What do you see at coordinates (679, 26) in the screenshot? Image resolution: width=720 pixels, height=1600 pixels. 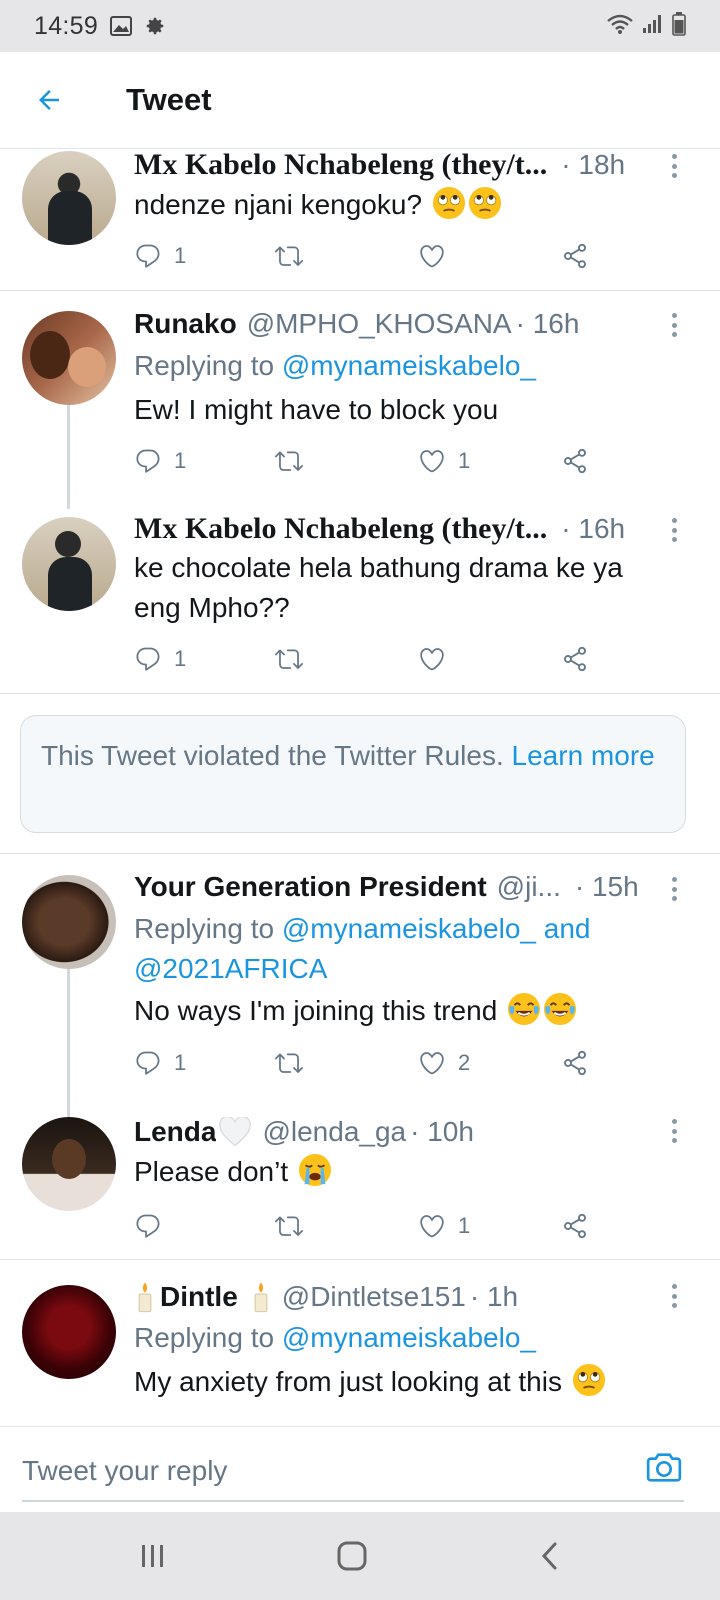 I see `battery-icon` at bounding box center [679, 26].